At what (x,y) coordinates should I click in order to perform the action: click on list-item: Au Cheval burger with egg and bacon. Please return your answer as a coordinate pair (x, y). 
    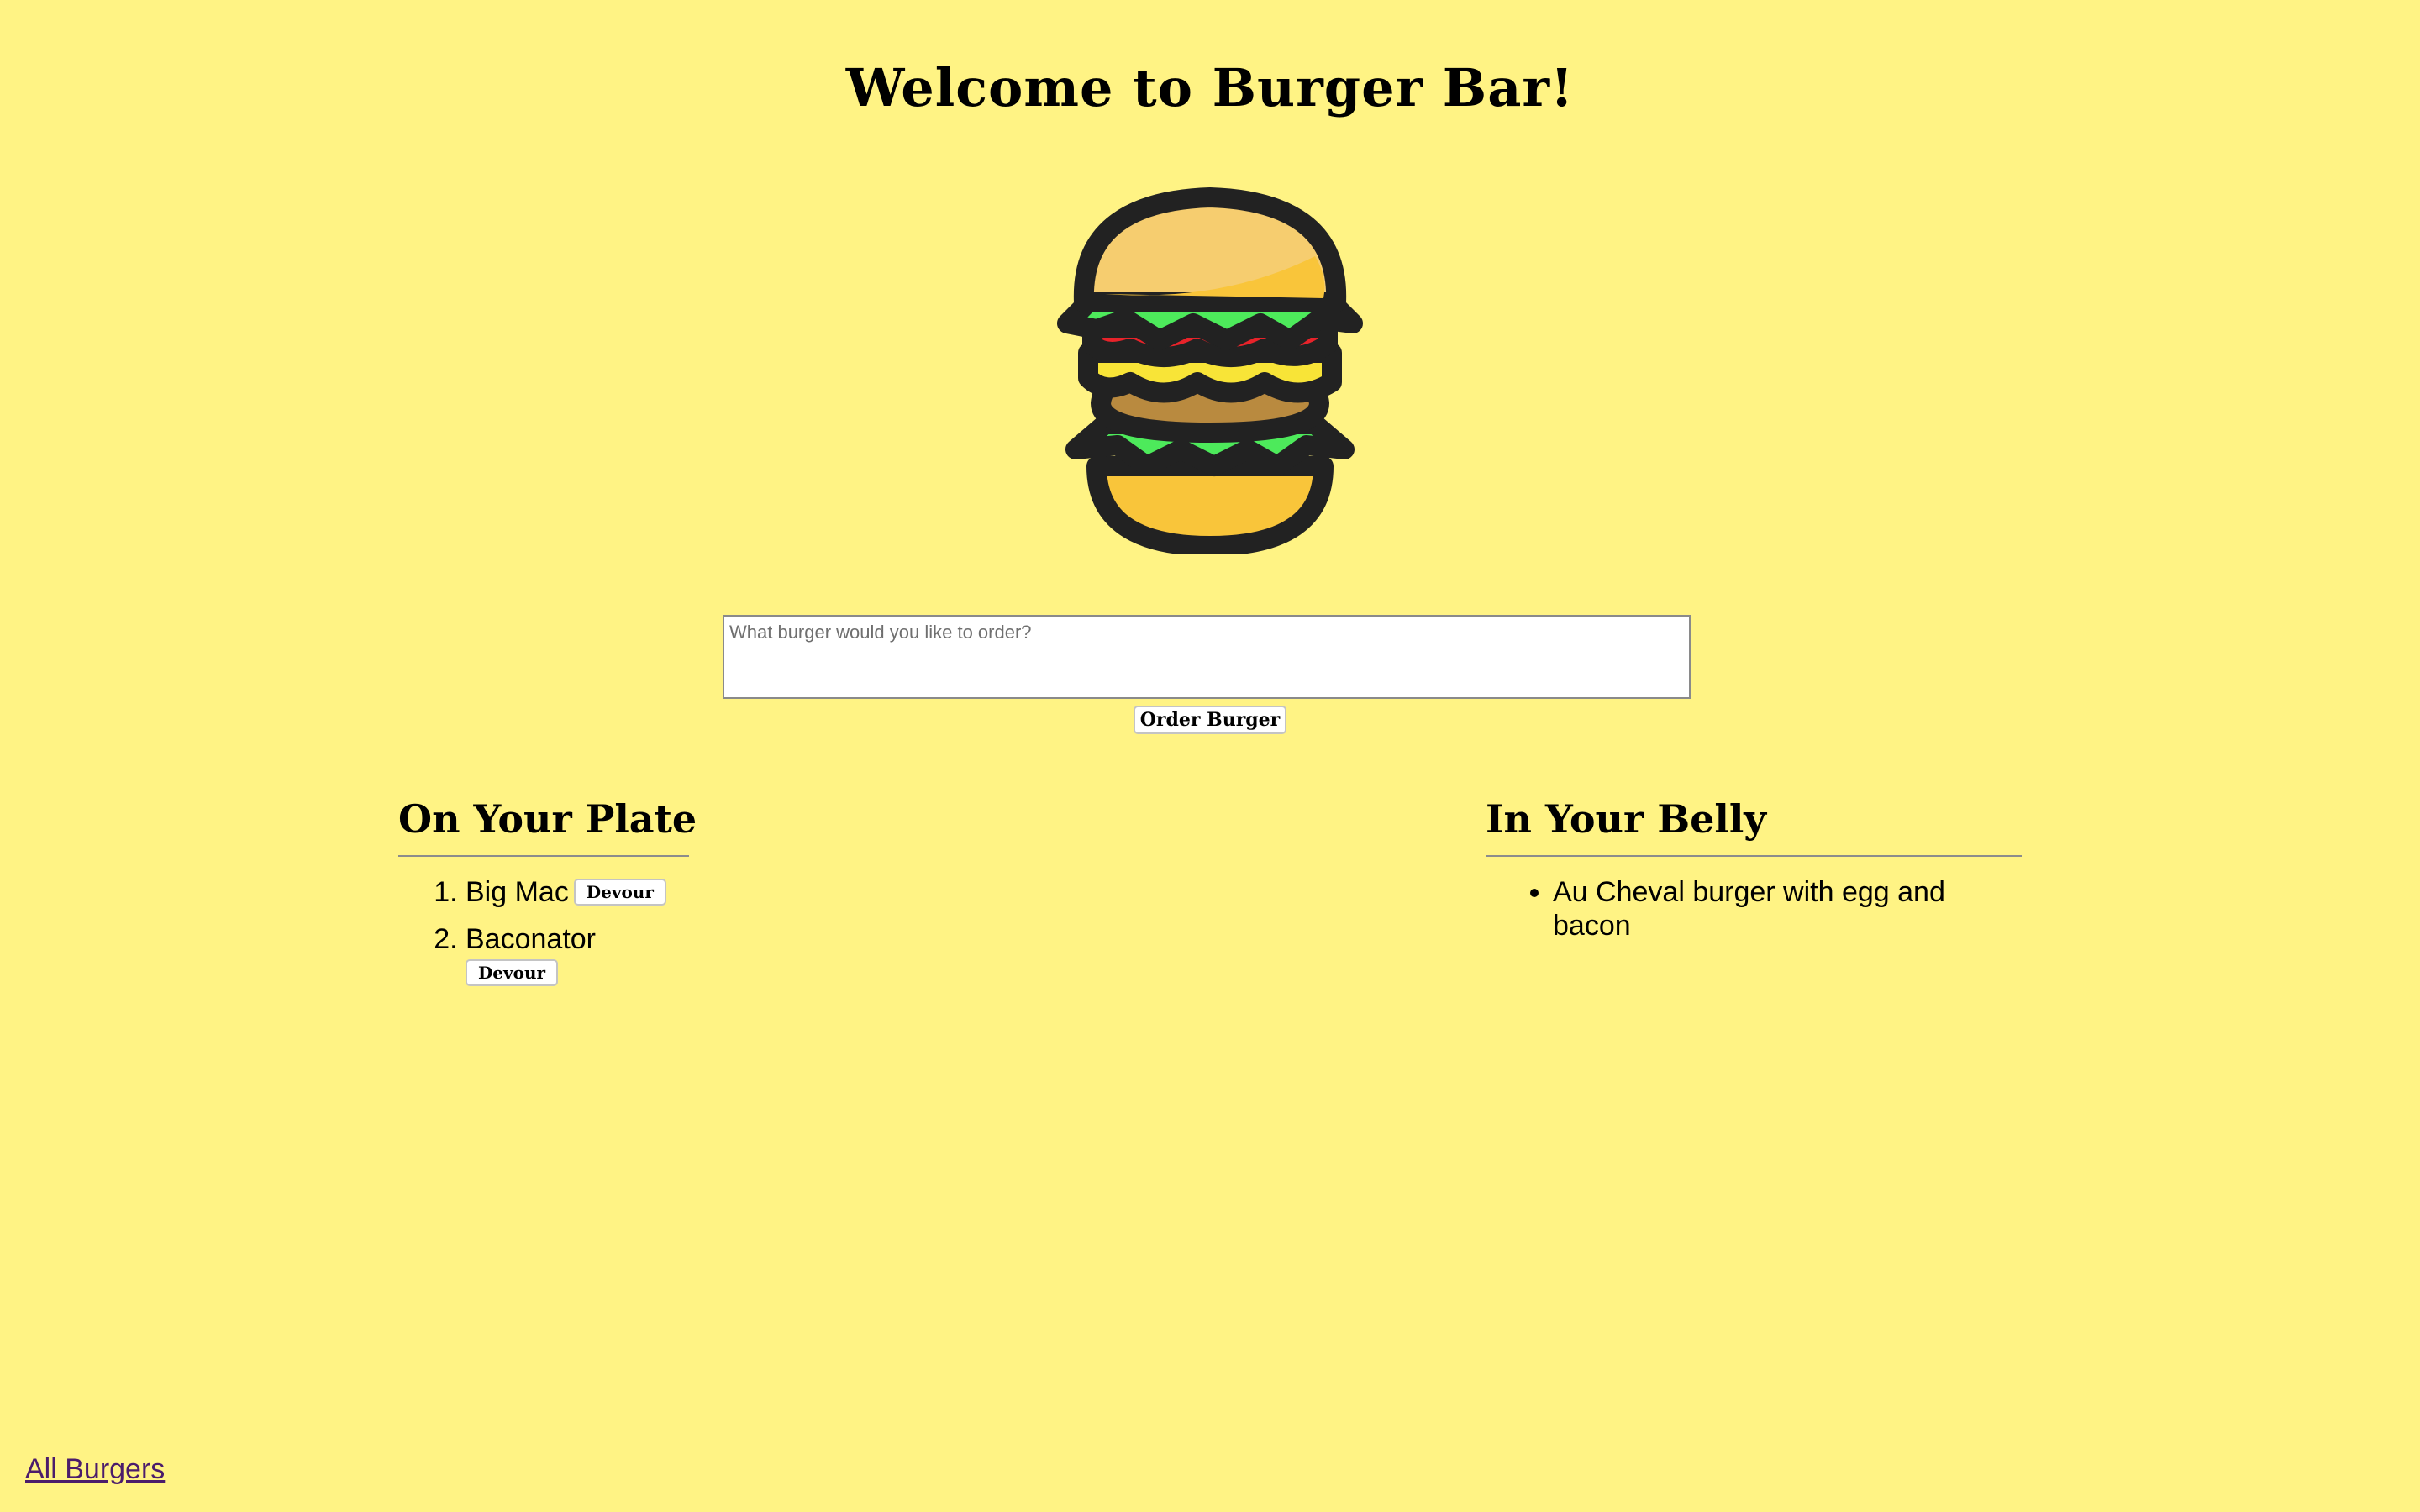
    Looking at the image, I should click on (1788, 908).